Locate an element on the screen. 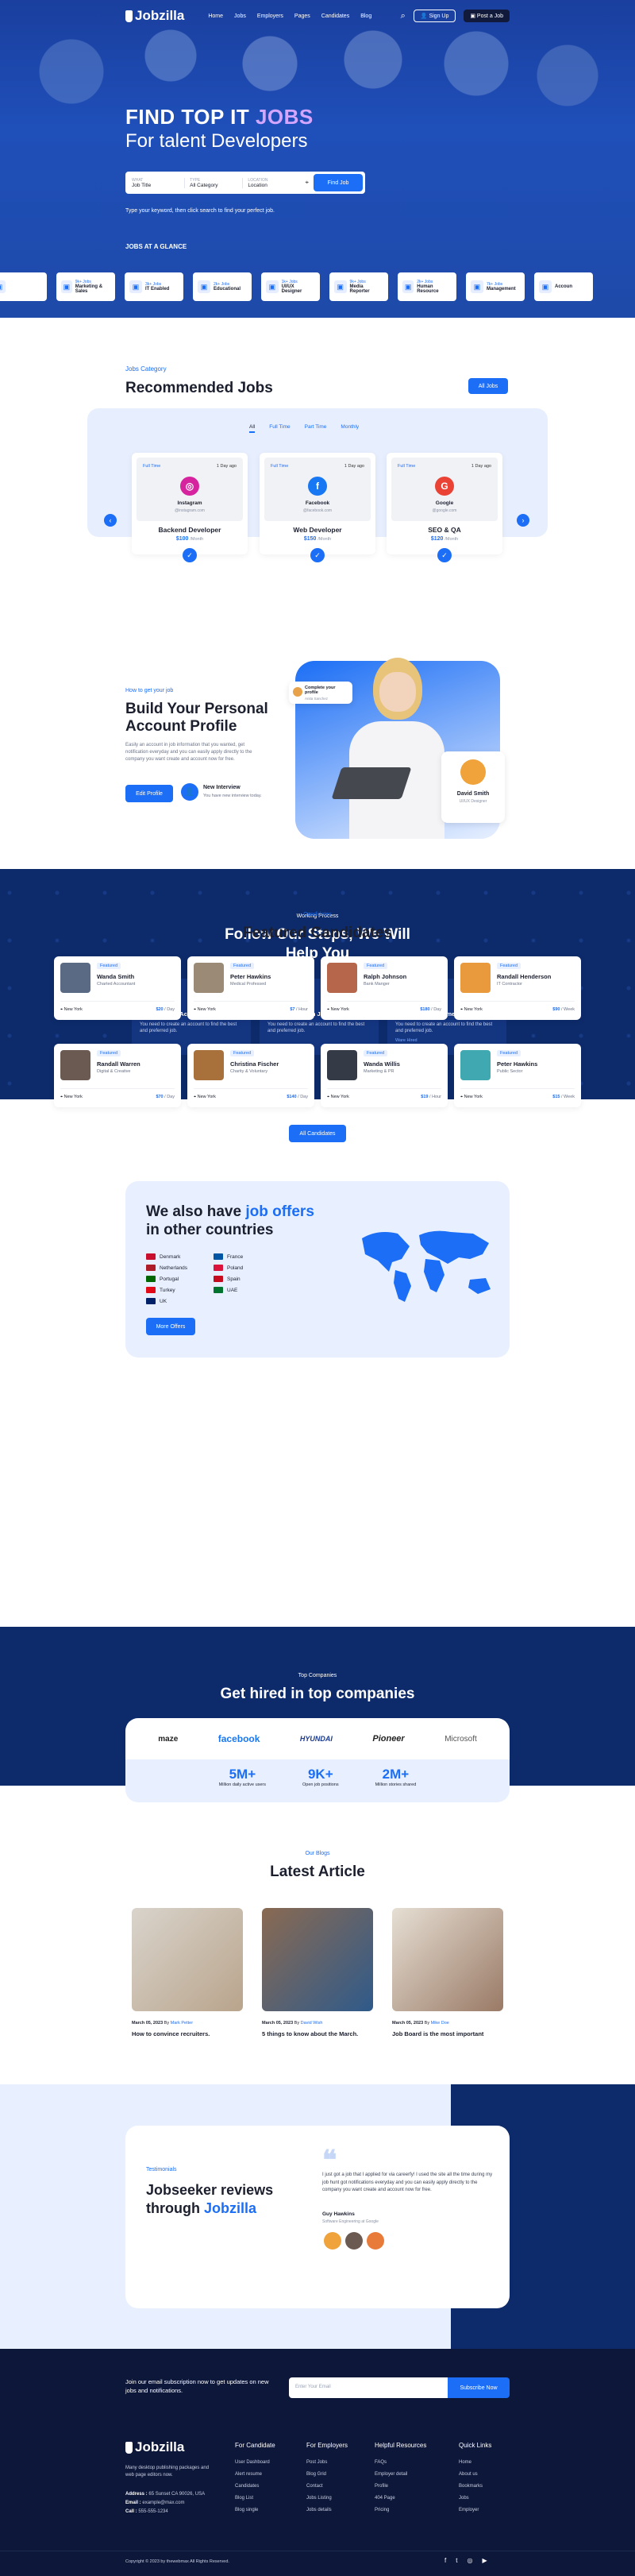 The height and width of the screenshot is (2576, 635). footer-link: Jobs Listing is located at coordinates (327, 2498).